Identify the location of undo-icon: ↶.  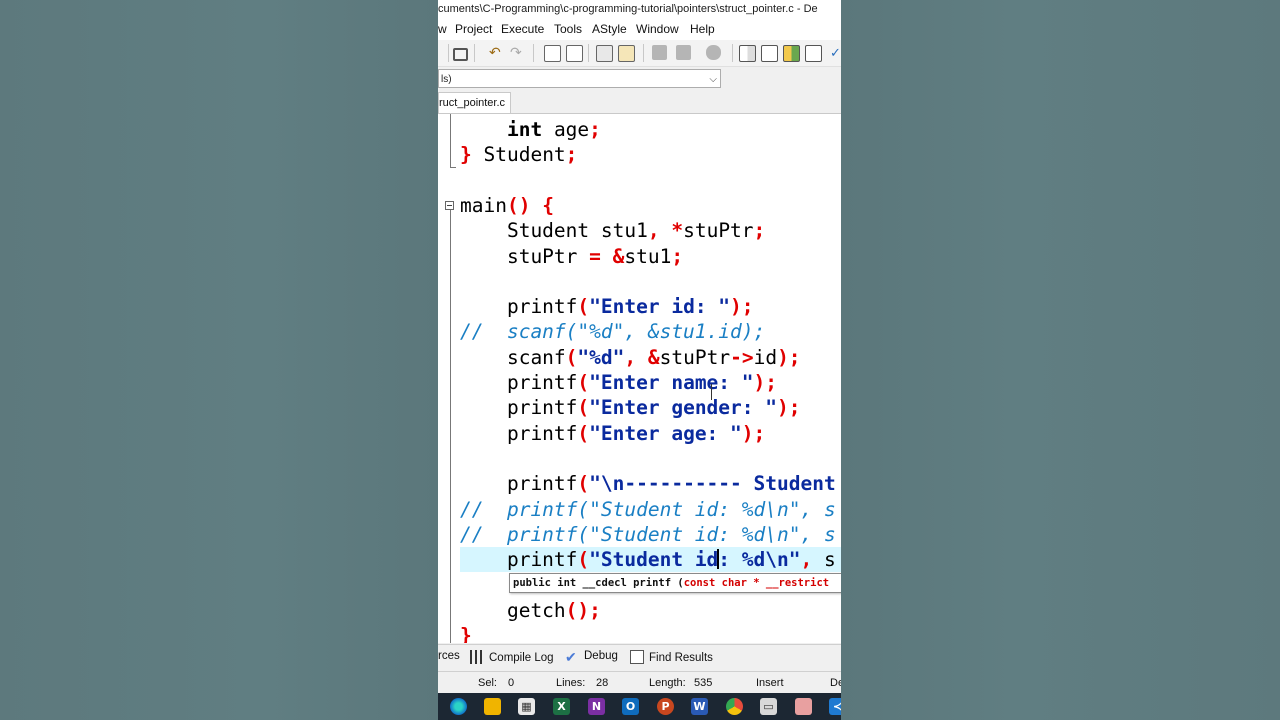
(496, 52).